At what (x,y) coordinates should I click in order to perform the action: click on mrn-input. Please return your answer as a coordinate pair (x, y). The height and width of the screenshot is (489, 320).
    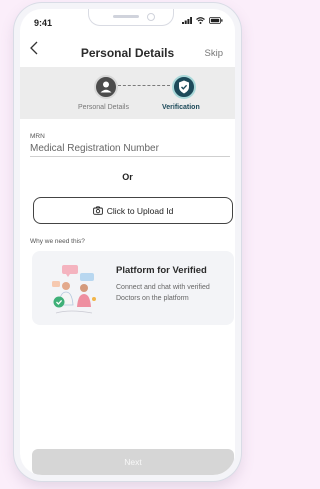
    Looking at the image, I should click on (130, 148).